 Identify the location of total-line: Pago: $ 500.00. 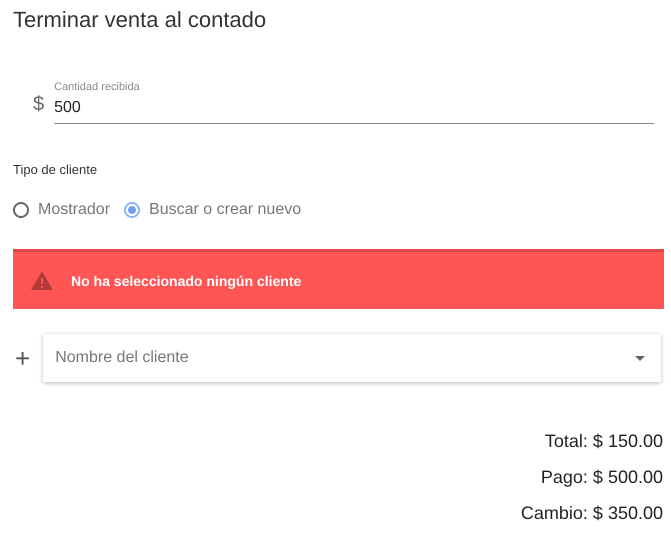
(601, 477).